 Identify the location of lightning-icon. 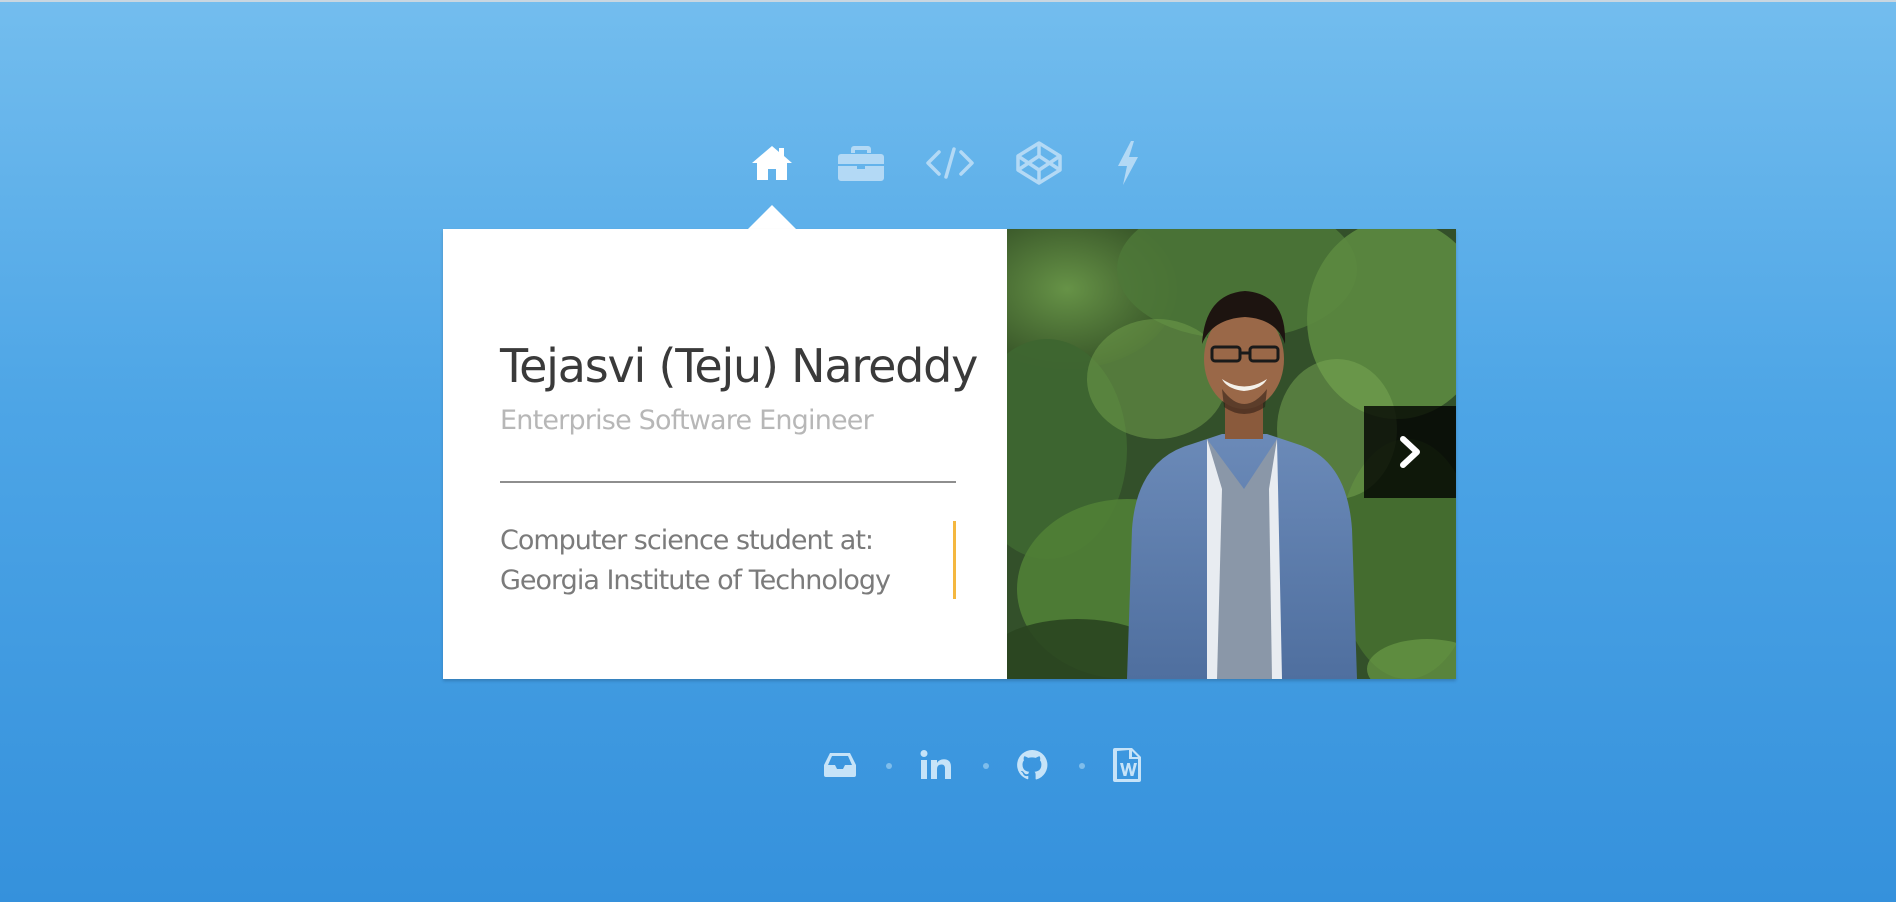
(1128, 163).